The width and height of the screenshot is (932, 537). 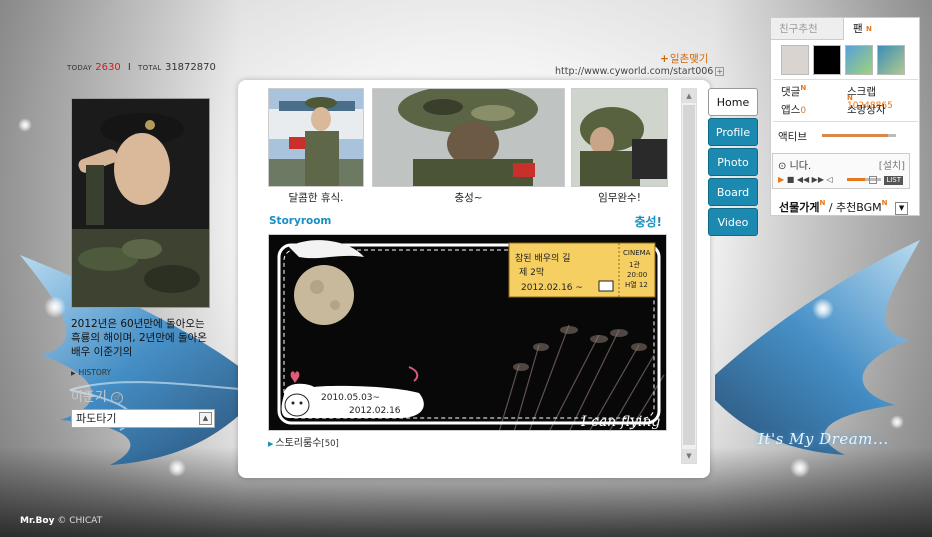 I want to click on ticket-cinema: CINEMA, so click(x=637, y=253).